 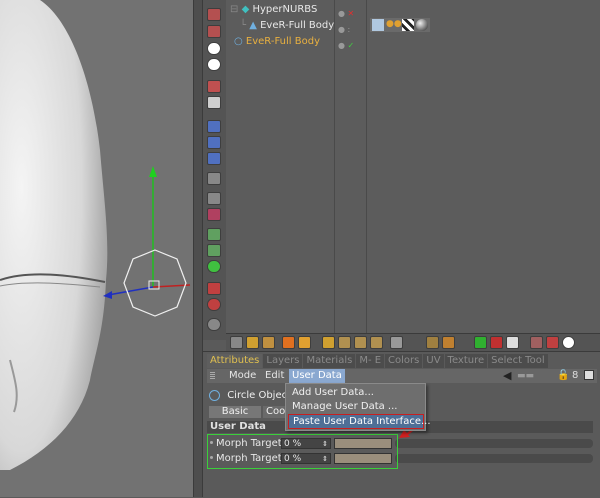 I want to click on tab-select-tool: Select Tool, so click(x=518, y=361).